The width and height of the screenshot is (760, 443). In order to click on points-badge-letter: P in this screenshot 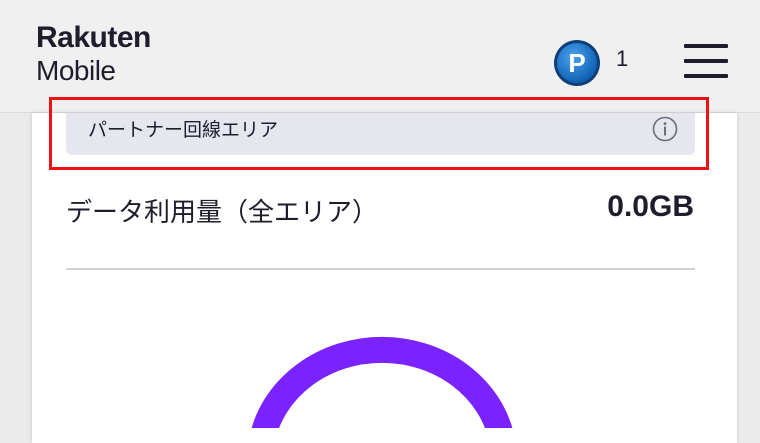, I will do `click(576, 63)`.